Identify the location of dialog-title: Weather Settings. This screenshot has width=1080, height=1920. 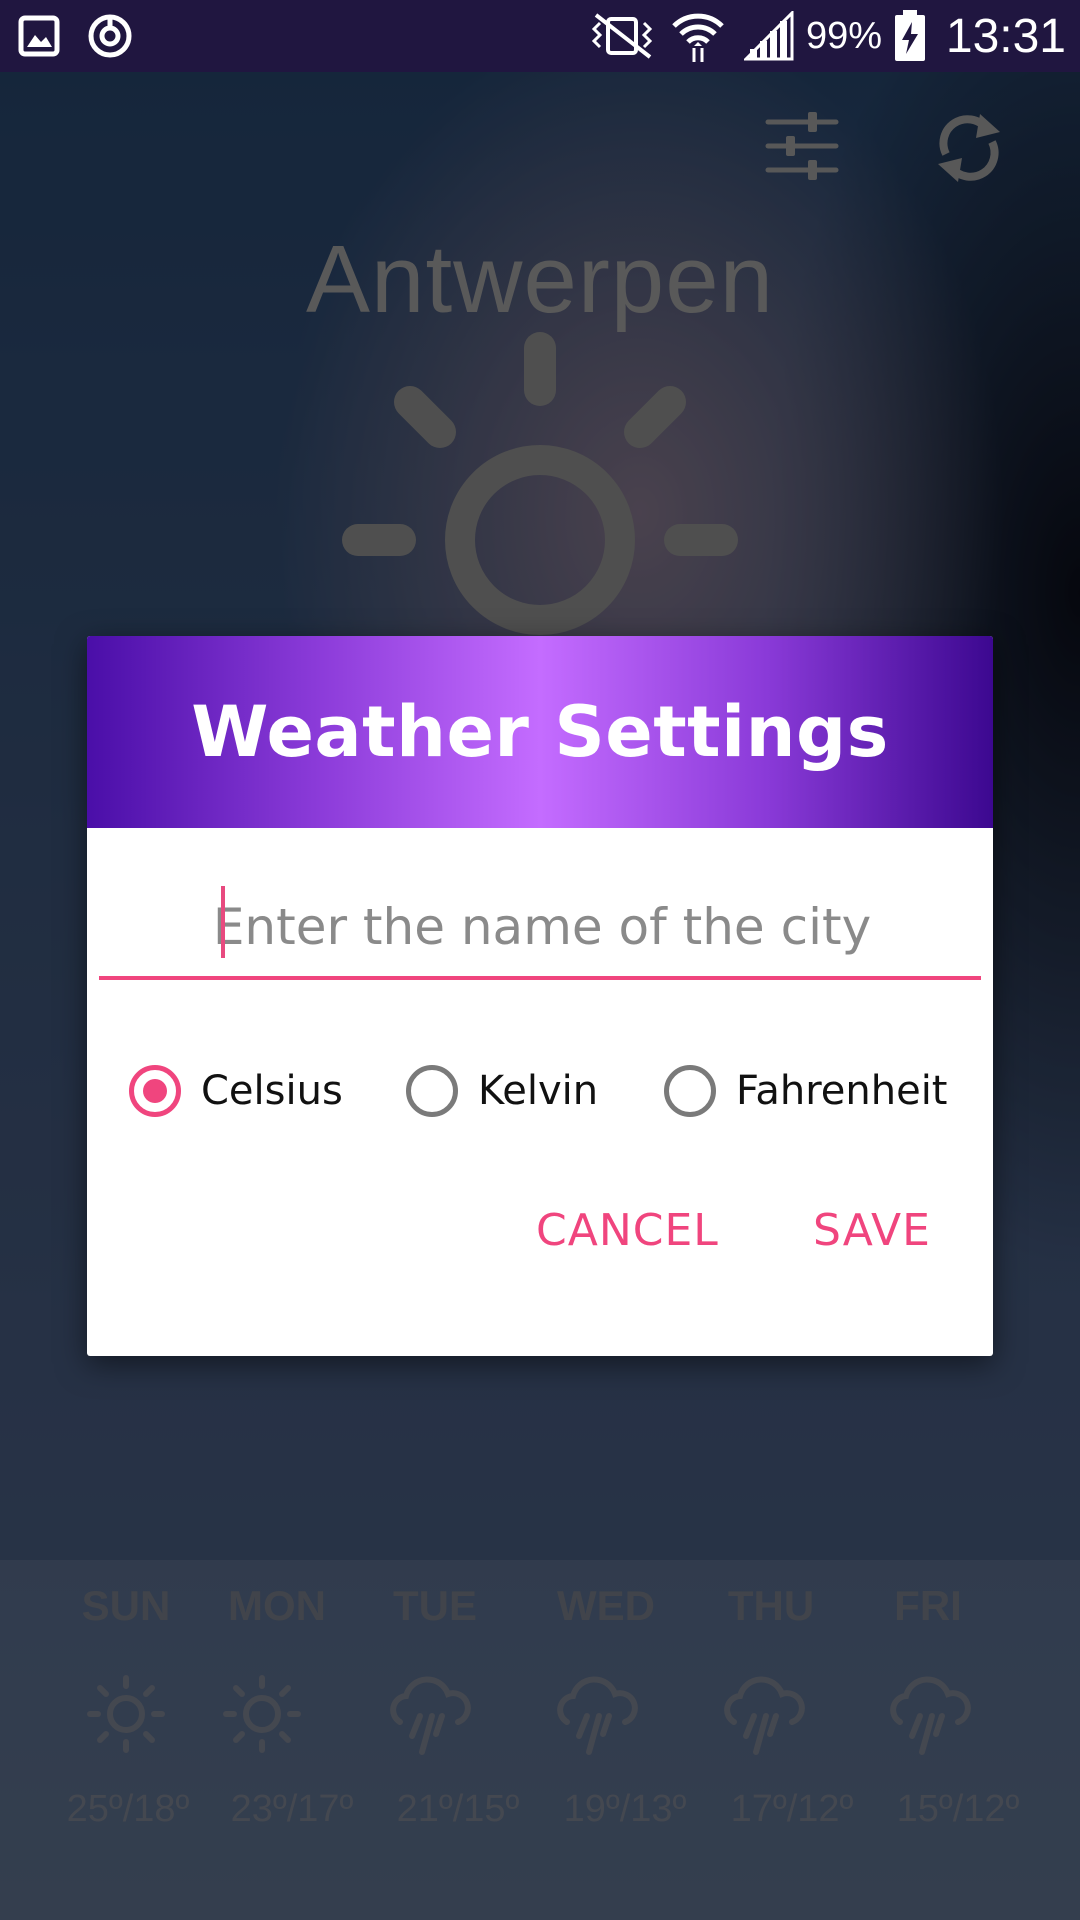
(540, 732).